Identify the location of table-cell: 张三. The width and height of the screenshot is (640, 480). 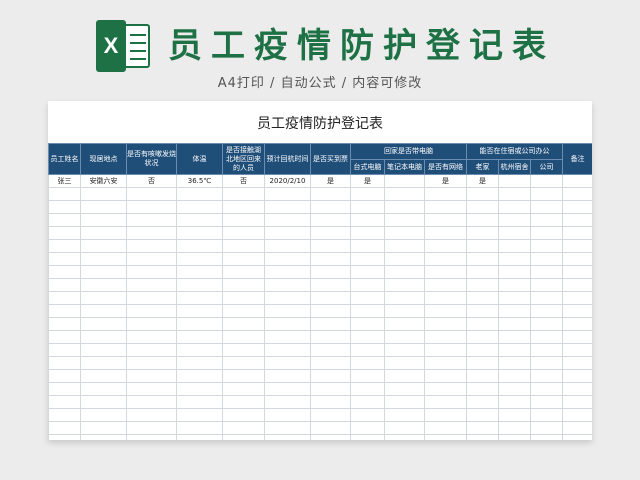
(64, 181).